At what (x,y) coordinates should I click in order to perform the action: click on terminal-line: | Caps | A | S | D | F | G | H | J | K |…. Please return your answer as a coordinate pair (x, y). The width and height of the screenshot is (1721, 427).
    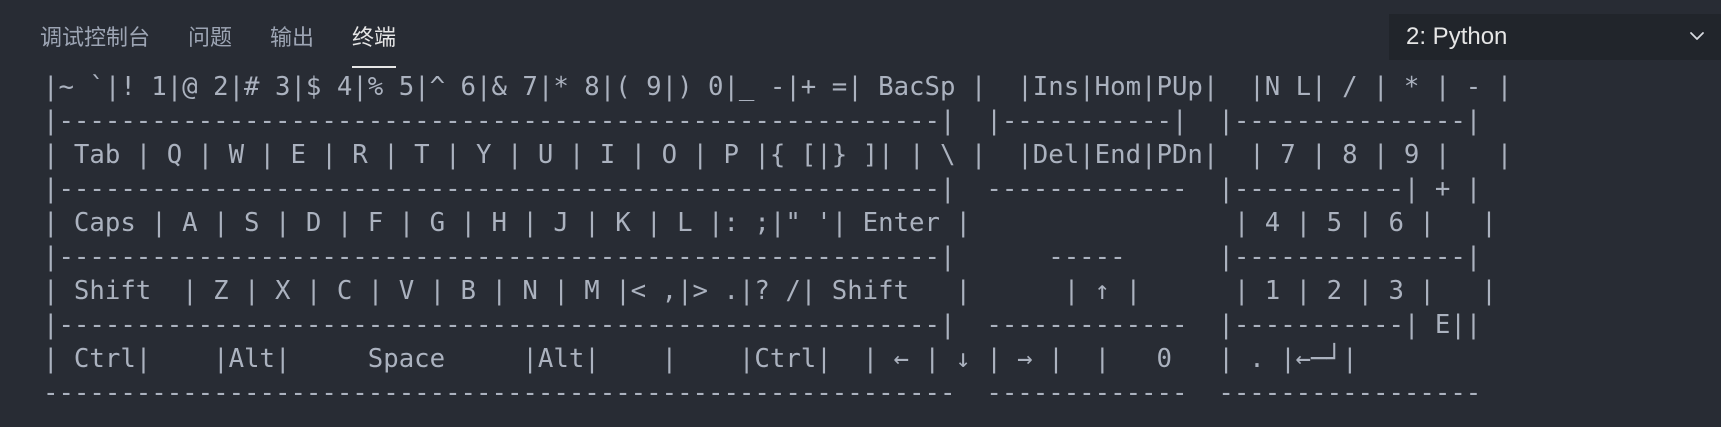
    Looking at the image, I should click on (770, 223).